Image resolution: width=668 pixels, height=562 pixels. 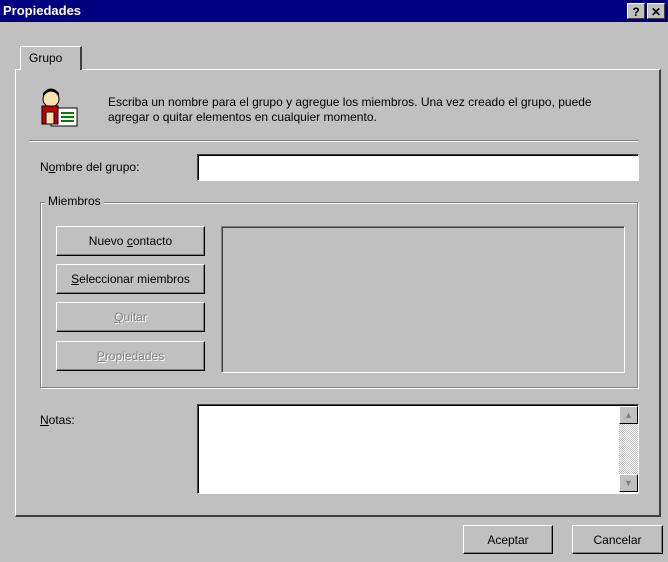 What do you see at coordinates (74, 201) in the screenshot?
I see `members-legend: Miembros` at bounding box center [74, 201].